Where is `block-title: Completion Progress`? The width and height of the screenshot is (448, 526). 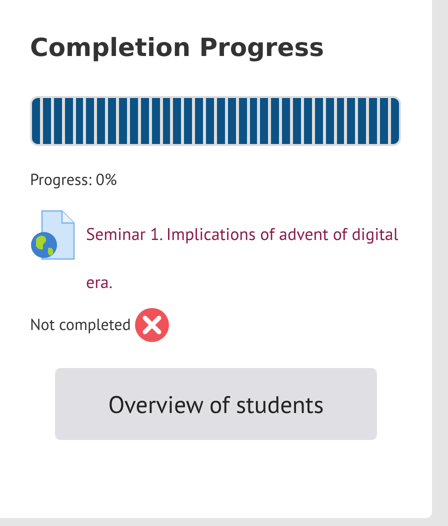 block-title: Completion Progress is located at coordinates (177, 48).